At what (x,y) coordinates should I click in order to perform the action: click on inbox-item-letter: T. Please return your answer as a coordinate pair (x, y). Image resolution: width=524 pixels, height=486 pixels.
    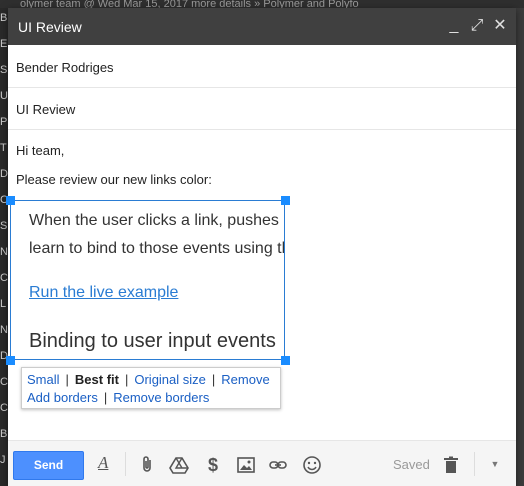
    Looking at the image, I should click on (3, 148).